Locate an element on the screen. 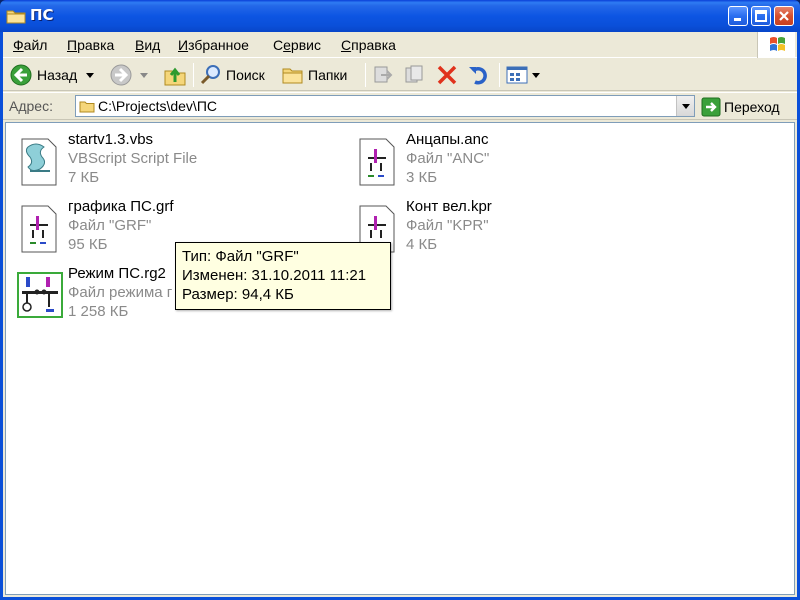  address-path: C:\Projects\dev\ПС is located at coordinates (157, 106).